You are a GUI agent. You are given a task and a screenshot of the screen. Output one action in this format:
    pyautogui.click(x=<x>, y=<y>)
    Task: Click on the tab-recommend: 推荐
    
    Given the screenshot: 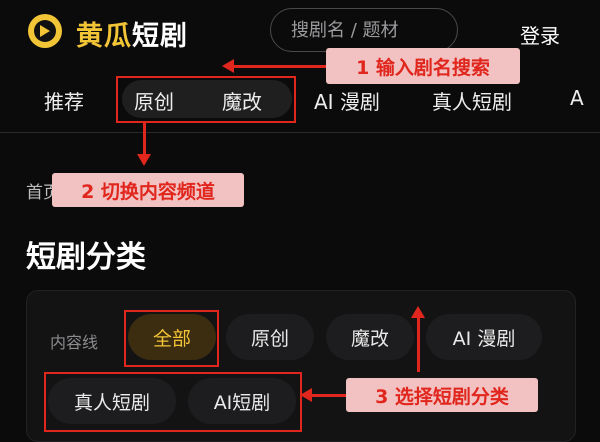 What is the action you would take?
    pyautogui.click(x=64, y=100)
    